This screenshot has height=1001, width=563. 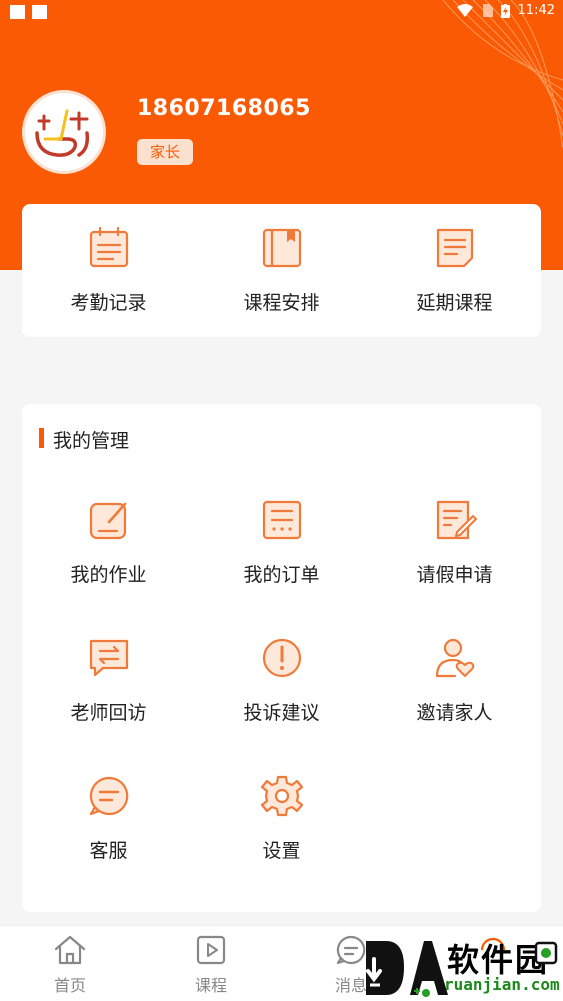 What do you see at coordinates (165, 152) in the screenshot?
I see `role-badge: 家长` at bounding box center [165, 152].